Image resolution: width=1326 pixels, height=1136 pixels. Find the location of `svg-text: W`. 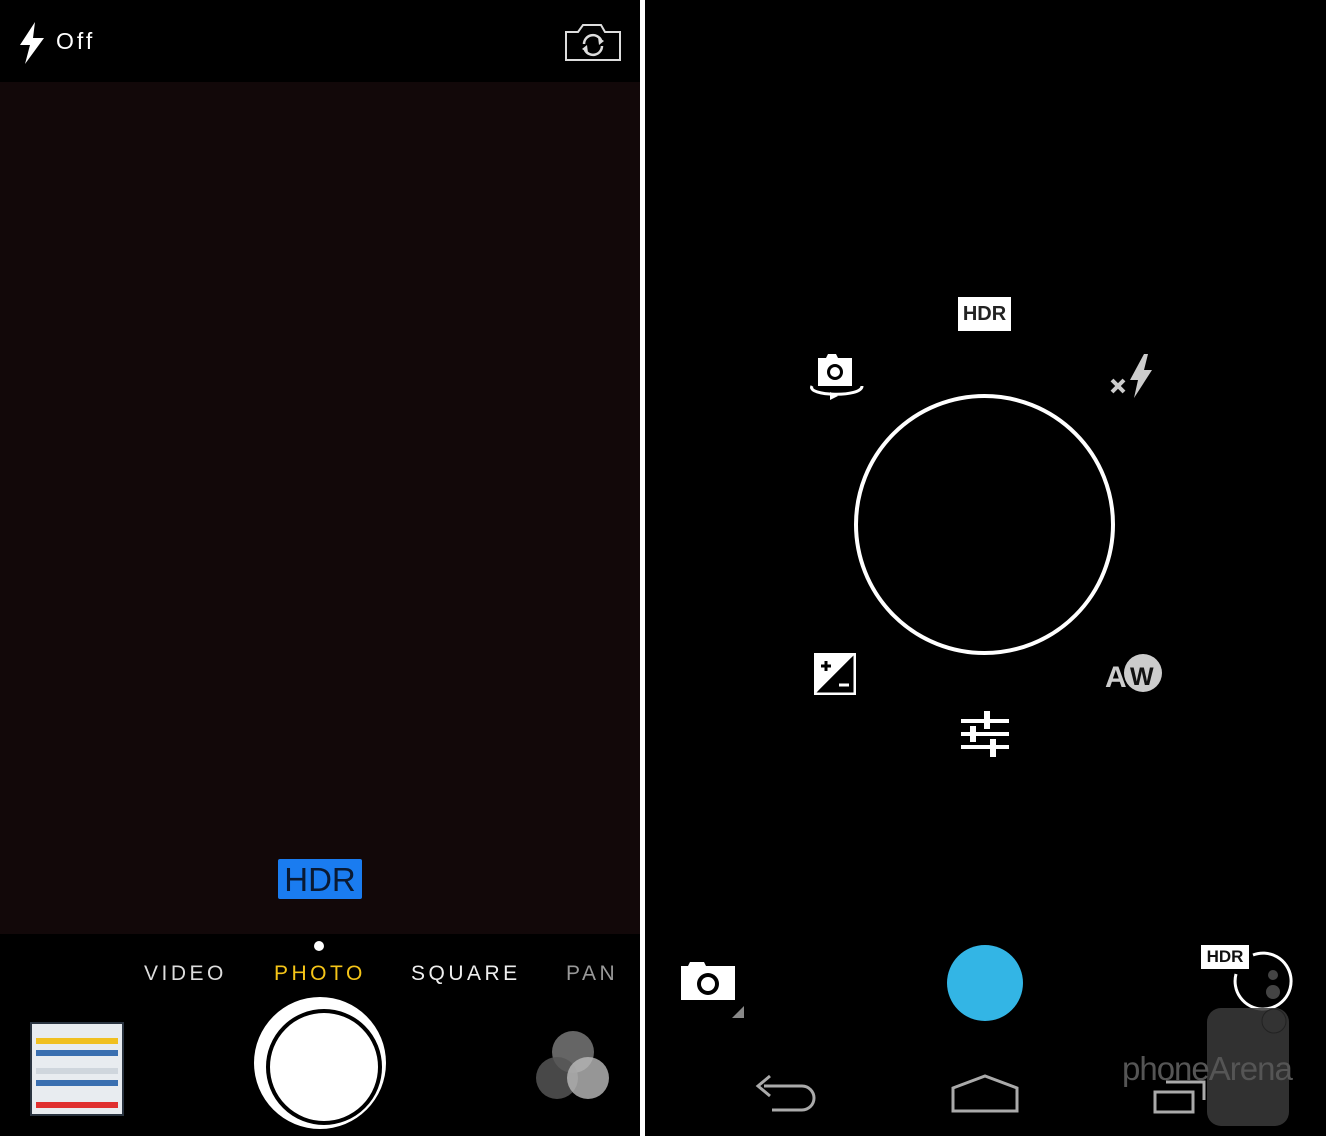

svg-text: W is located at coordinates (1142, 677).